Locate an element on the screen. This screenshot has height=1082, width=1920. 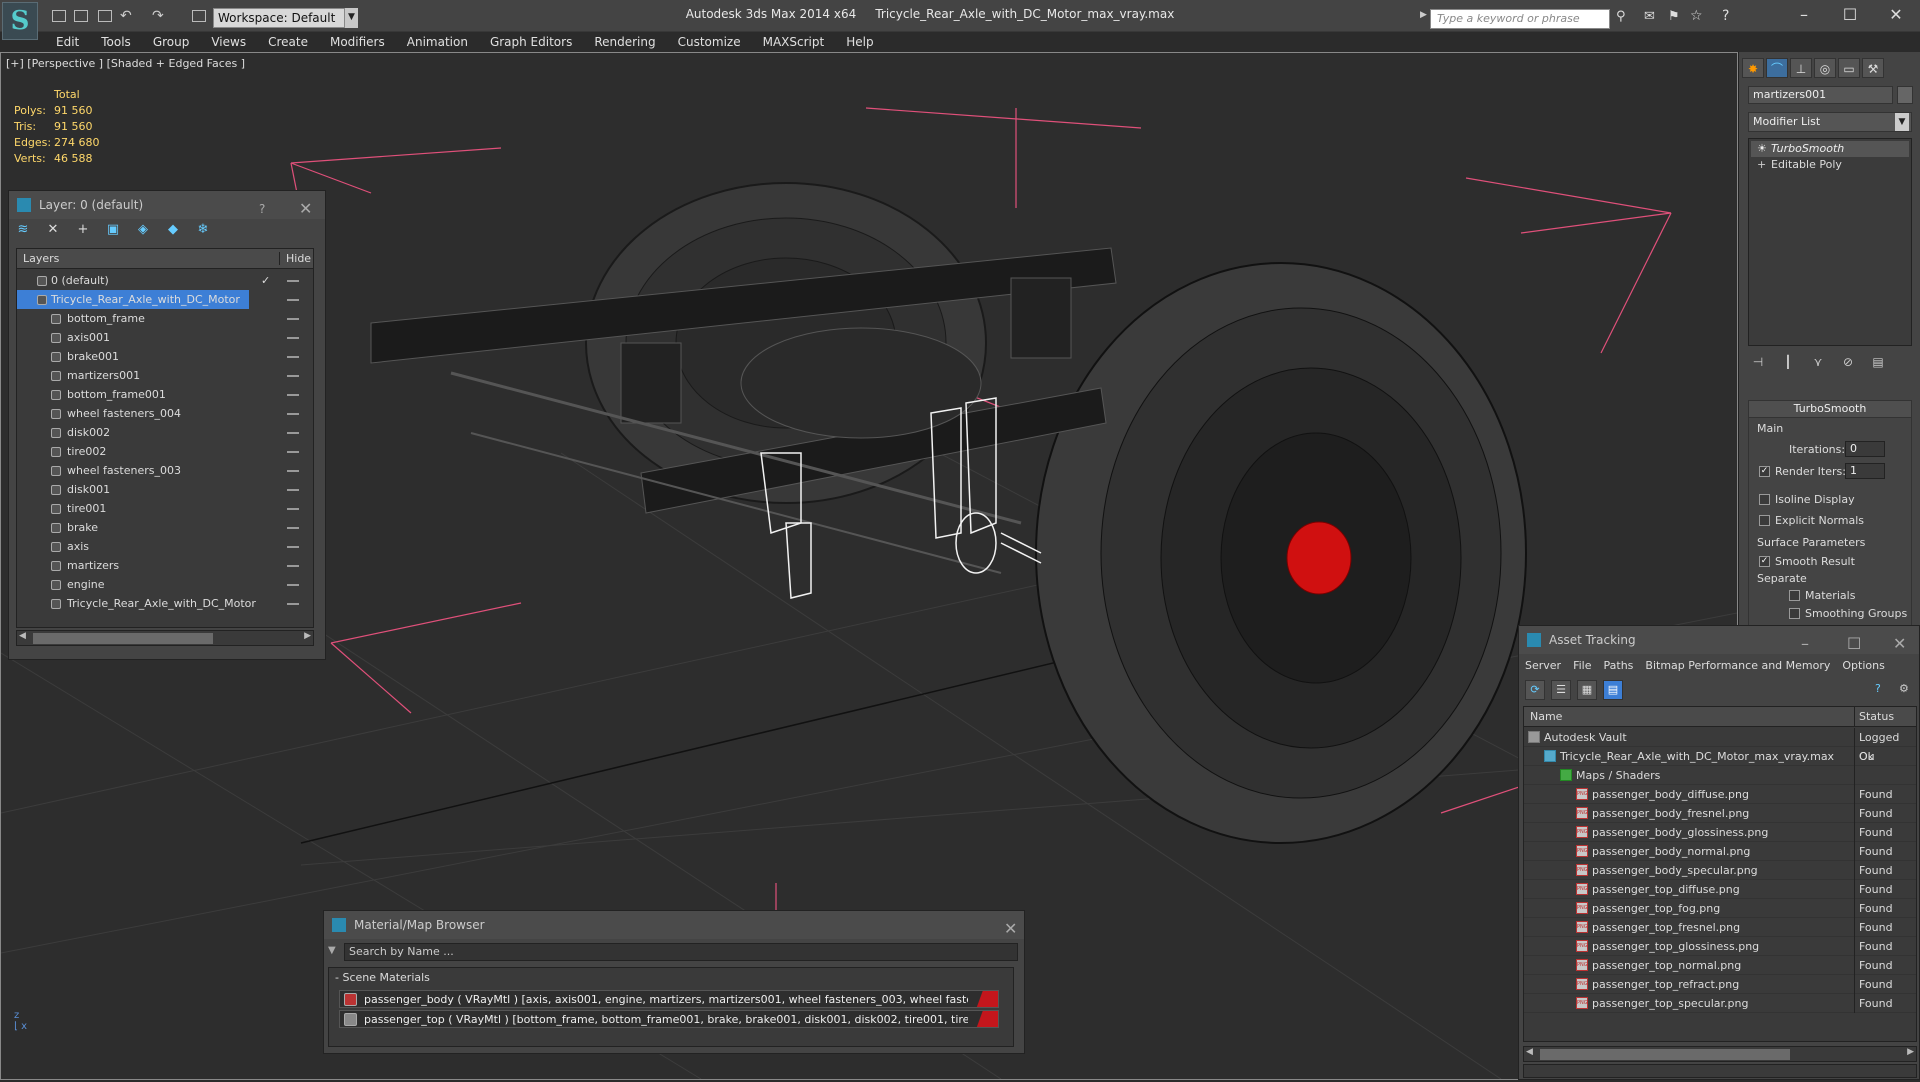
close-button: ✕ is located at coordinates (1896, 15).